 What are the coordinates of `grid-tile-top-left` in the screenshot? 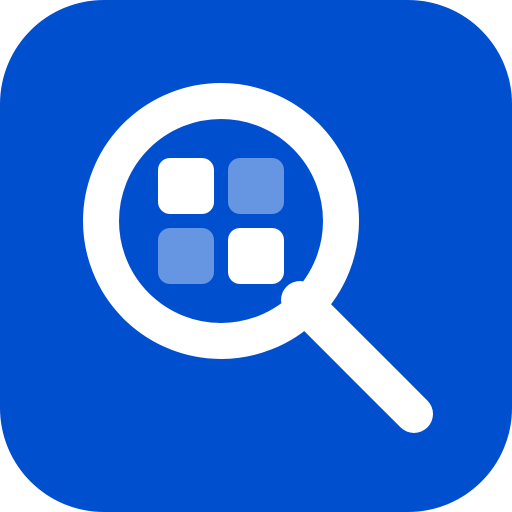 It's located at (186, 186).